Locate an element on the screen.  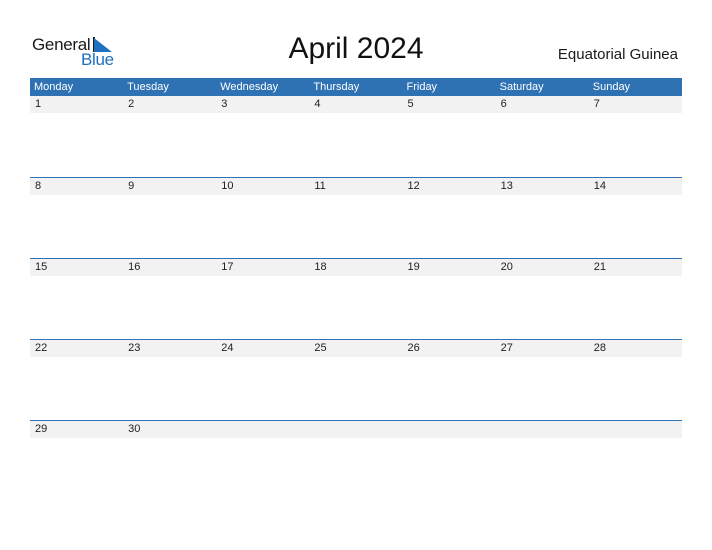
day-strip: 15 16 17 18 19 20 21 is located at coordinates (356, 267).